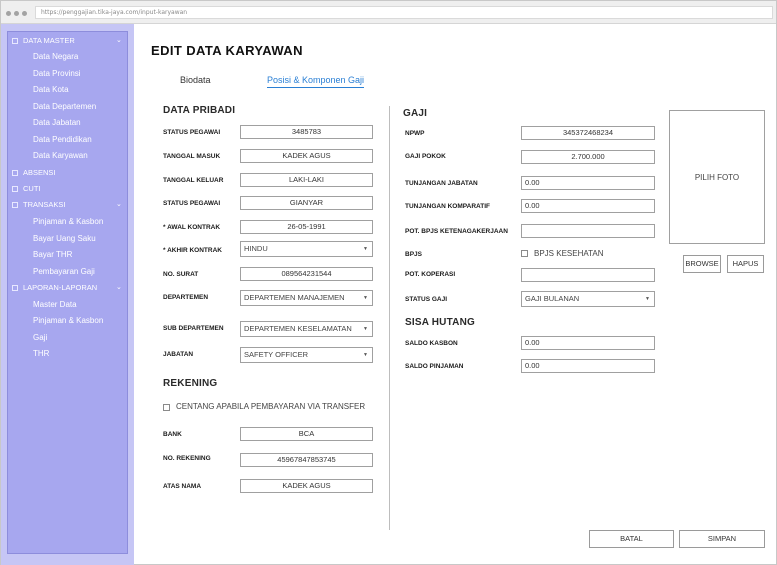 The image size is (777, 565). Describe the element at coordinates (306, 274) in the screenshot. I see `no-surat-input: 089564231544` at that location.